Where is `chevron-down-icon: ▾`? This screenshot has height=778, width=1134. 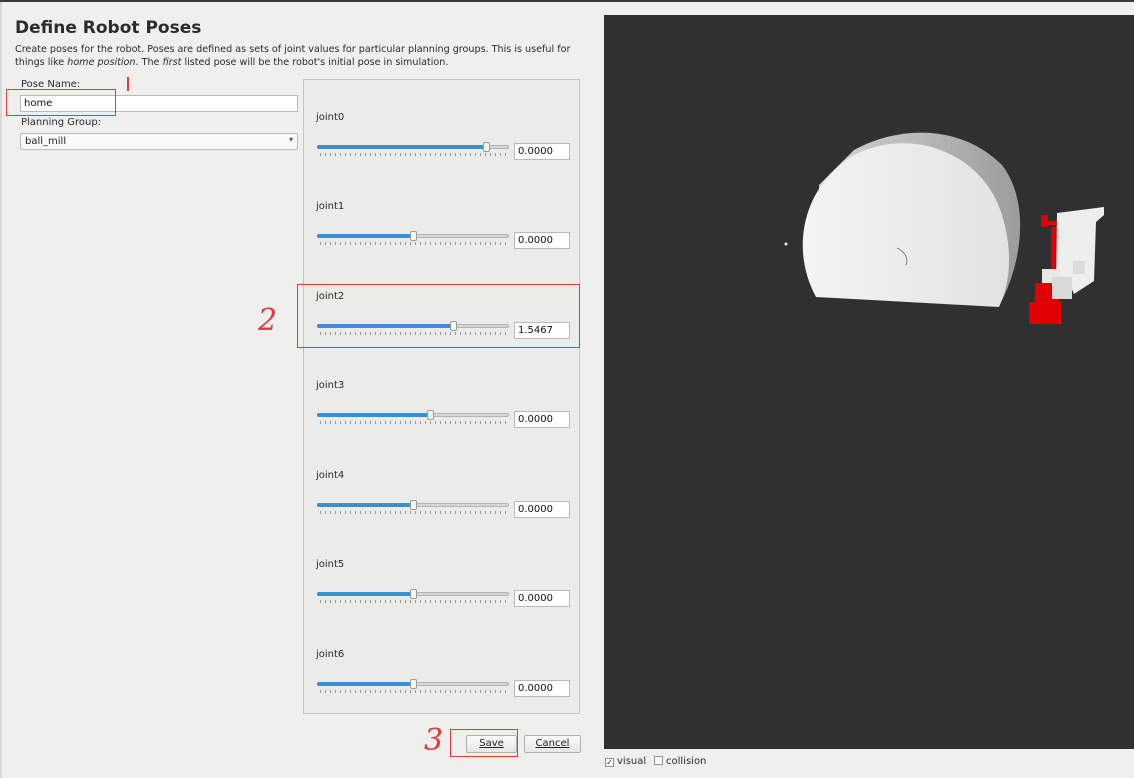
chevron-down-icon: ▾ is located at coordinates (290, 139).